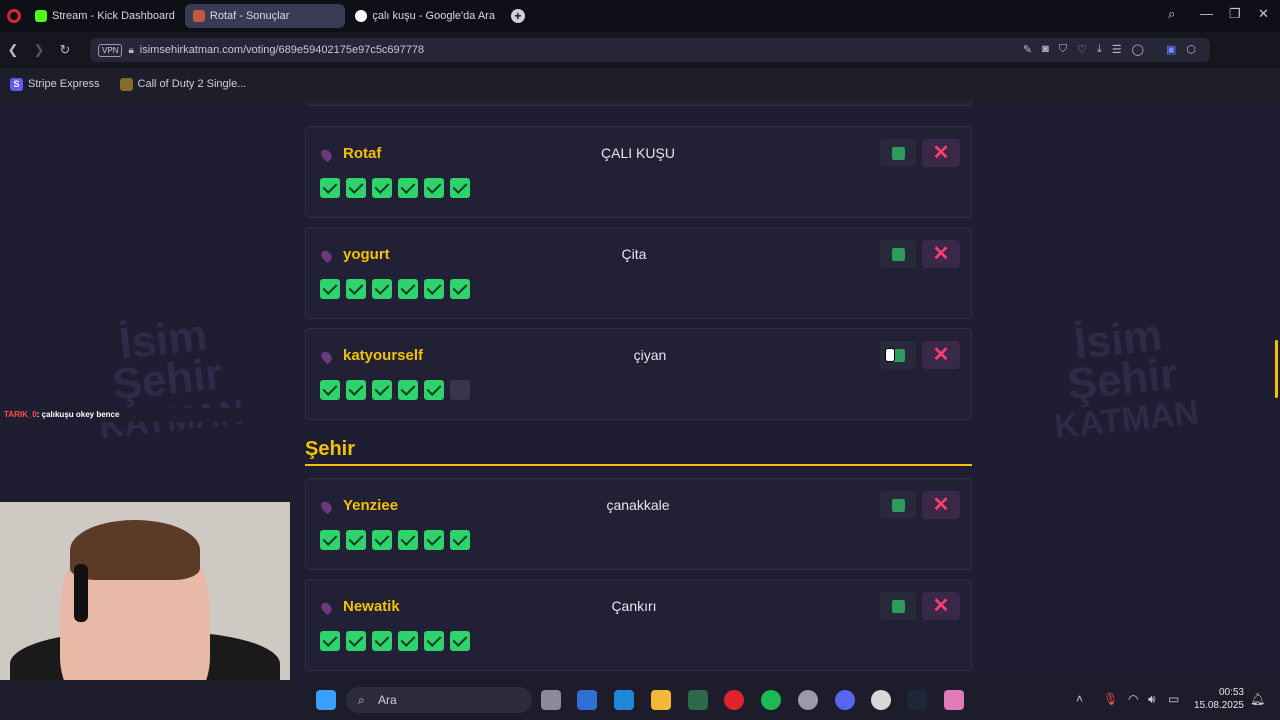 This screenshot has width=1280, height=720. Describe the element at coordinates (1219, 699) in the screenshot. I see `clock: 00:53 15.08.2025` at that location.